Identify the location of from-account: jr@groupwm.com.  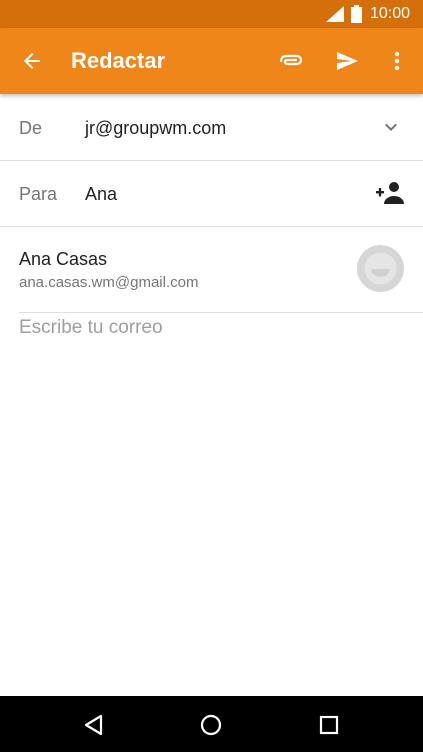
(155, 128).